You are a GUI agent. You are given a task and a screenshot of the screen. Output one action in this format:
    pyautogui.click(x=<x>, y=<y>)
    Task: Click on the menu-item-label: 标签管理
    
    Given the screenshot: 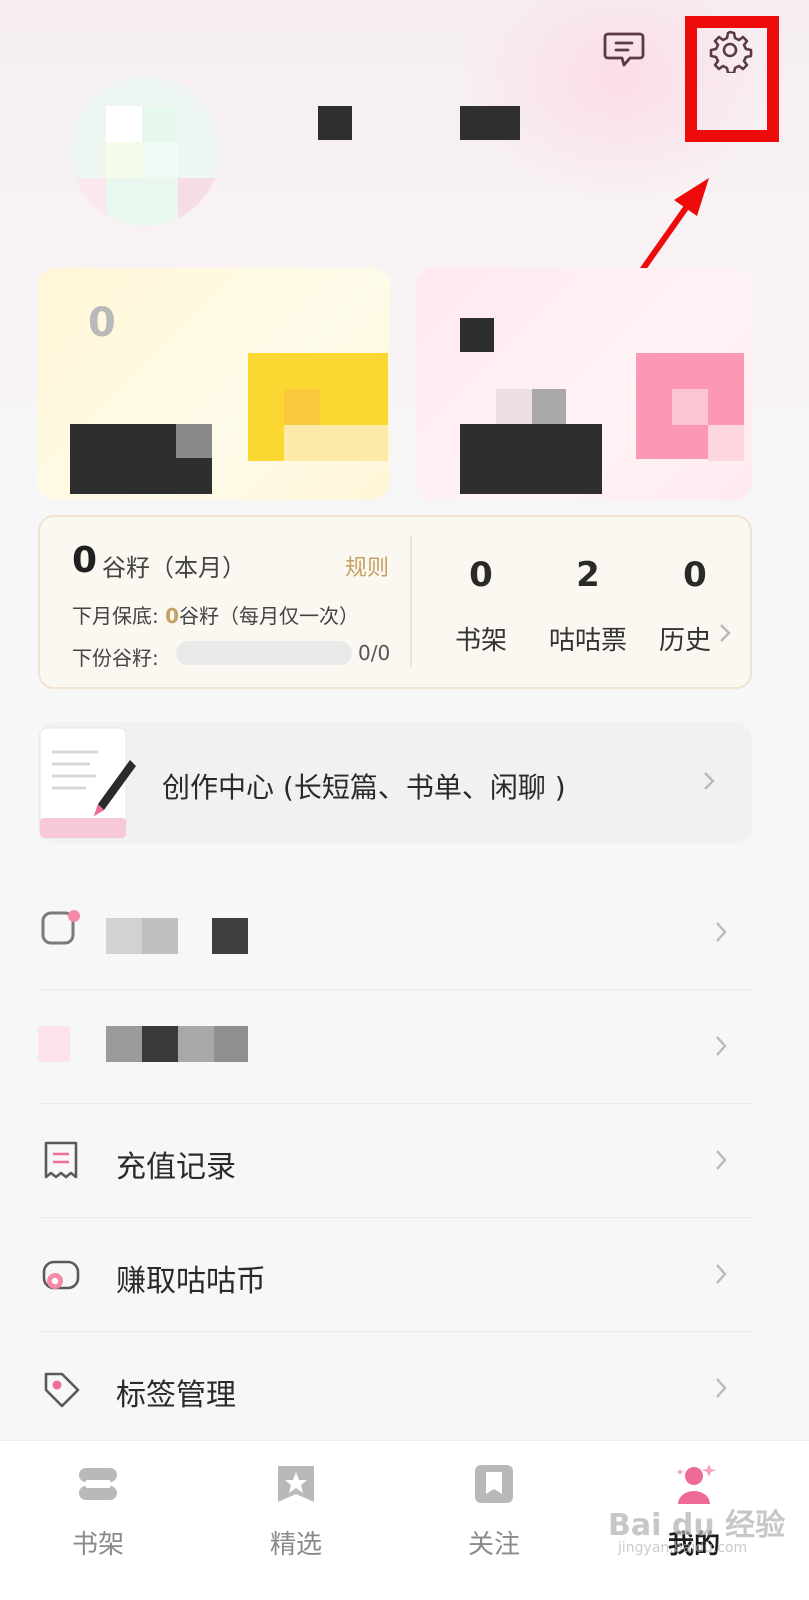 What is the action you would take?
    pyautogui.click(x=176, y=1395)
    